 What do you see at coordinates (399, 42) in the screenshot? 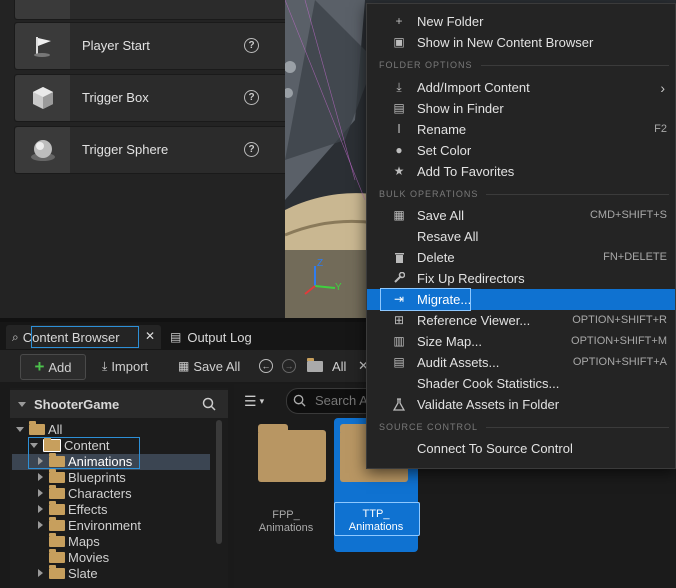
I see `folder-browser-icon: ▣` at bounding box center [399, 42].